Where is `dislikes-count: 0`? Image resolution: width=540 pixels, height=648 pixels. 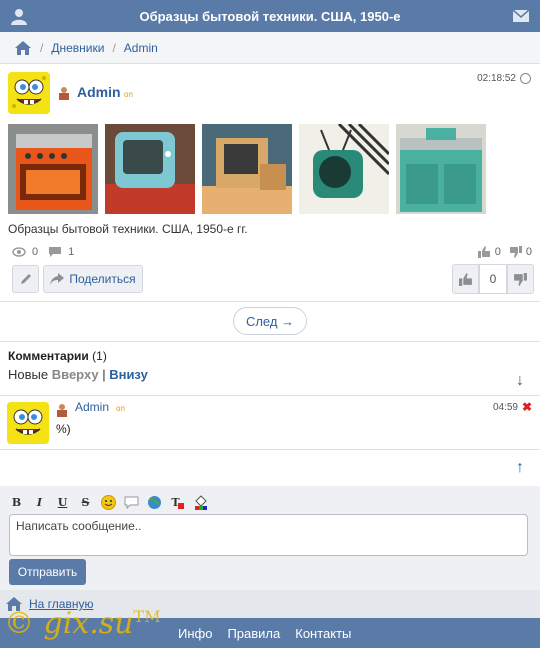 dislikes-count: 0 is located at coordinates (528, 252).